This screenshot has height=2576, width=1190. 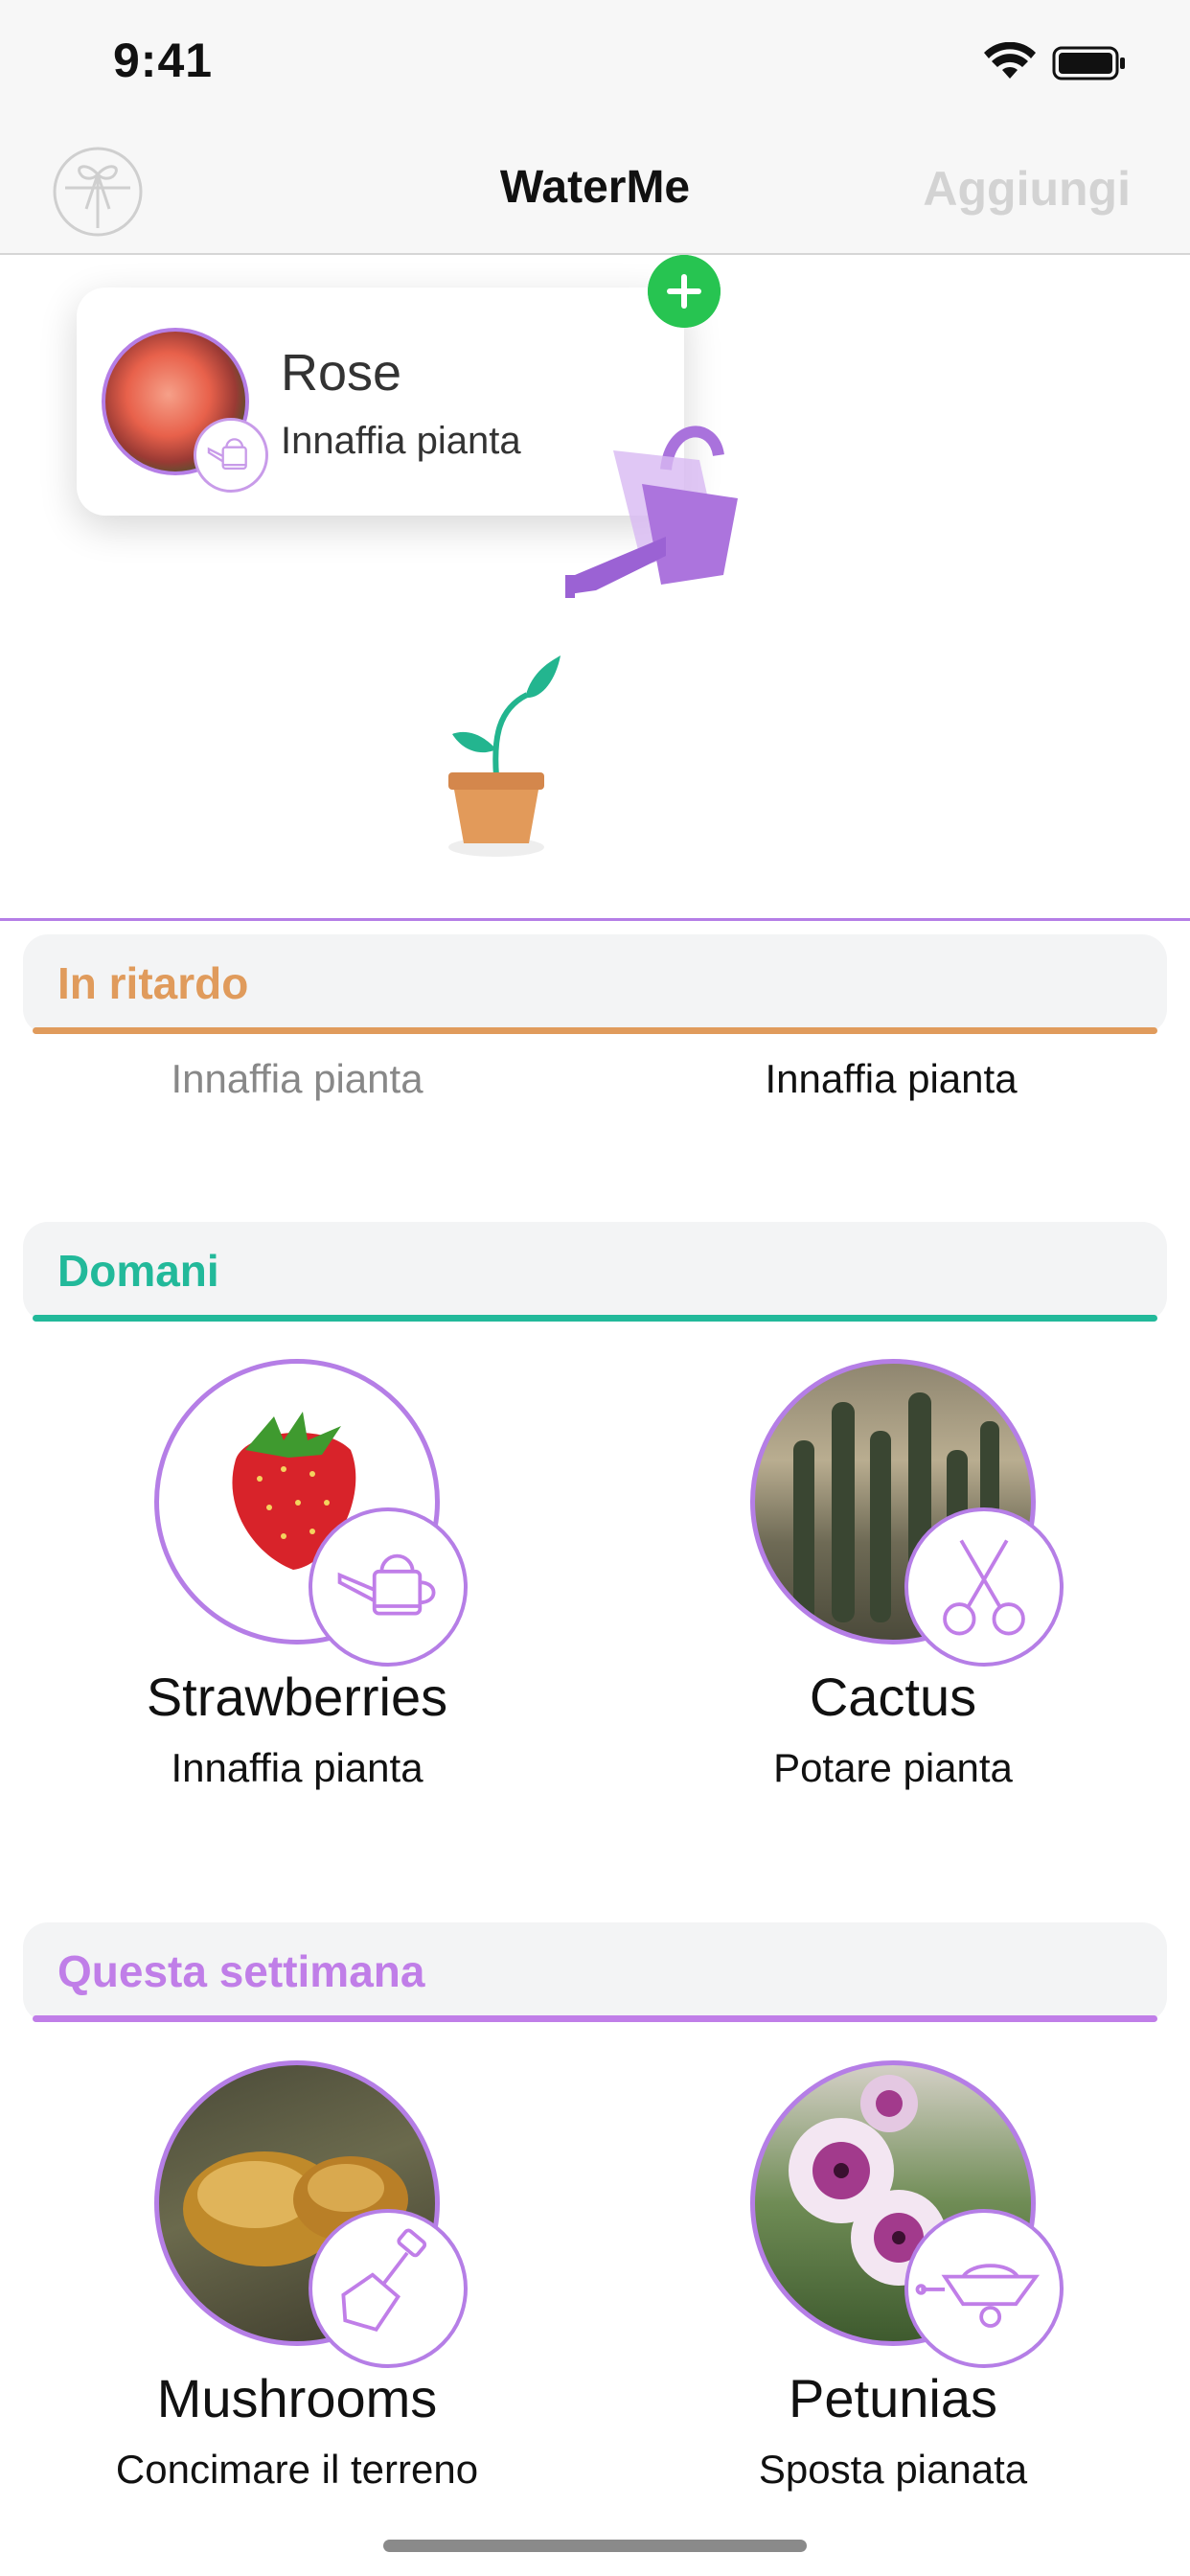 What do you see at coordinates (984, 1587) in the screenshot?
I see `scissors-icon` at bounding box center [984, 1587].